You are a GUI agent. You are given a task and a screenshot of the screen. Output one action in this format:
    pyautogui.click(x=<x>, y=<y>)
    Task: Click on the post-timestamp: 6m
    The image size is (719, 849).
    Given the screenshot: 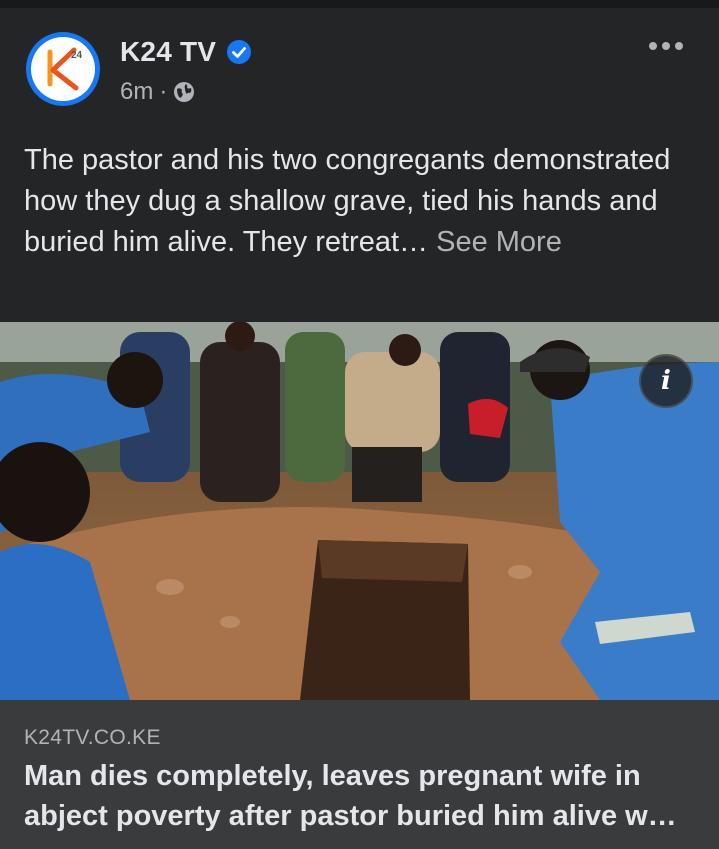 What is the action you would take?
    pyautogui.click(x=136, y=92)
    